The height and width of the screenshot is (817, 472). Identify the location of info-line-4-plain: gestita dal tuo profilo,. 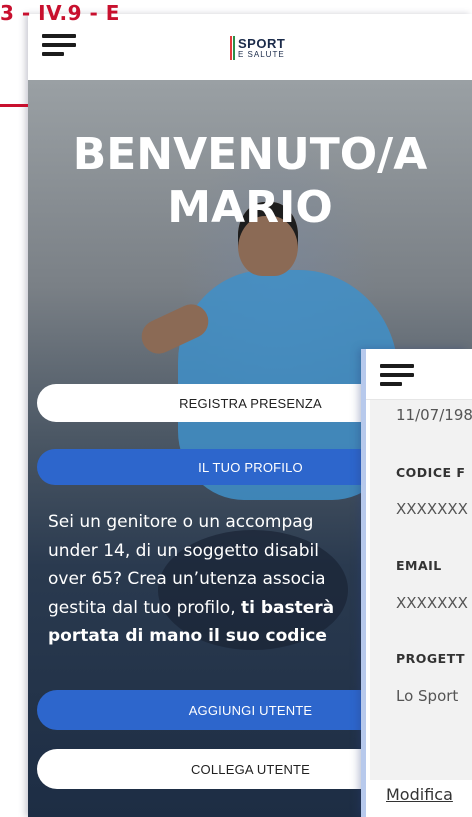
(145, 607).